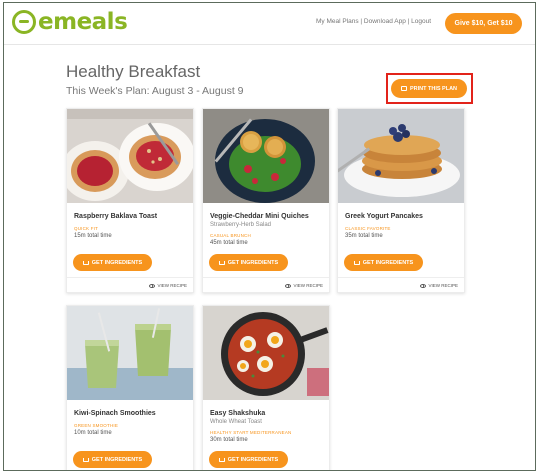  I want to click on week-plan-subtitle: This Week's Plan: August 3 - August 9, so click(155, 91).